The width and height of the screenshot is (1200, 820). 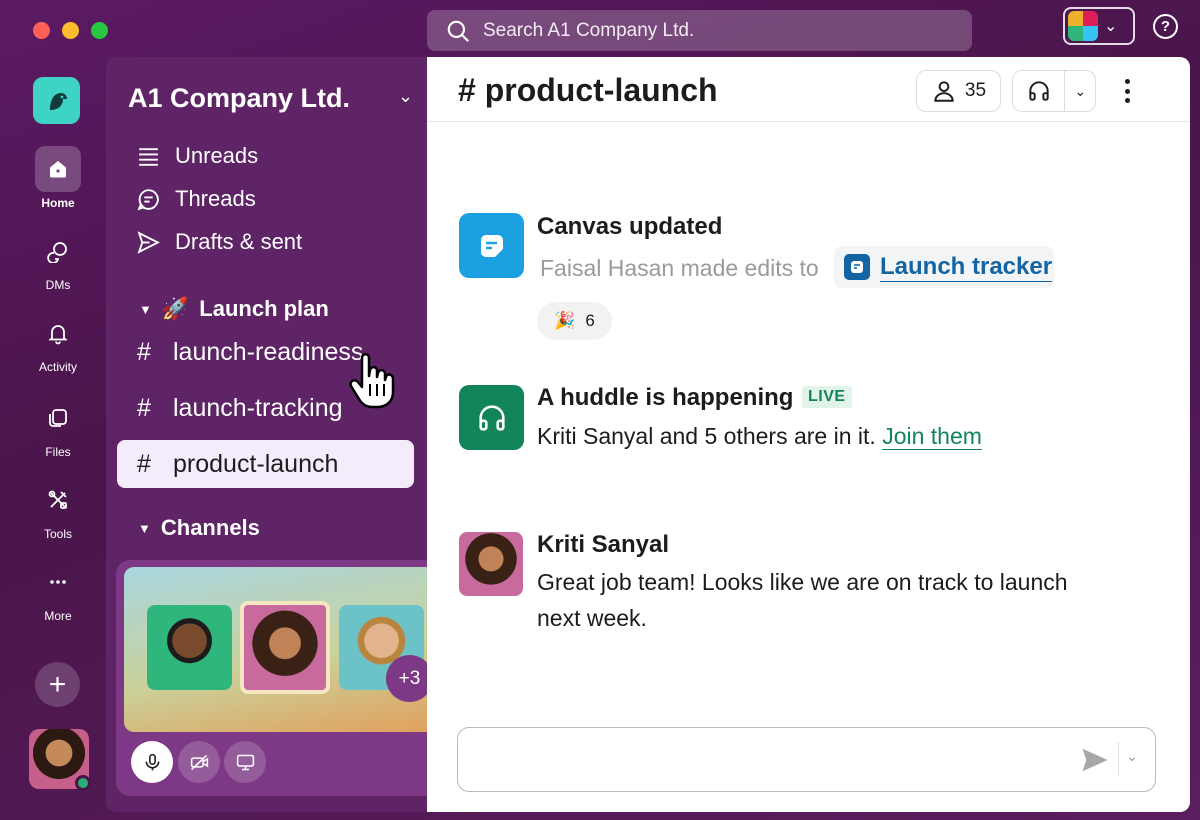 I want to click on member-count: 35, so click(x=975, y=90).